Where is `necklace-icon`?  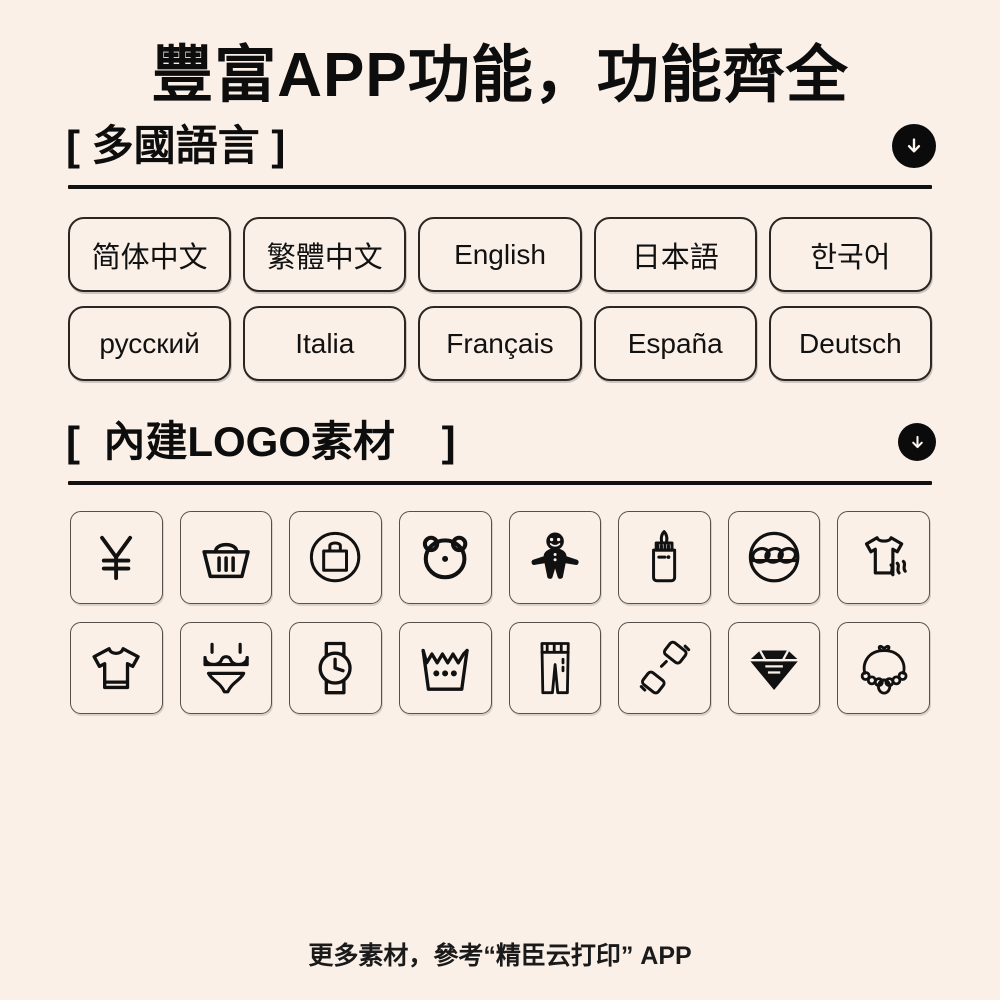 necklace-icon is located at coordinates (884, 669).